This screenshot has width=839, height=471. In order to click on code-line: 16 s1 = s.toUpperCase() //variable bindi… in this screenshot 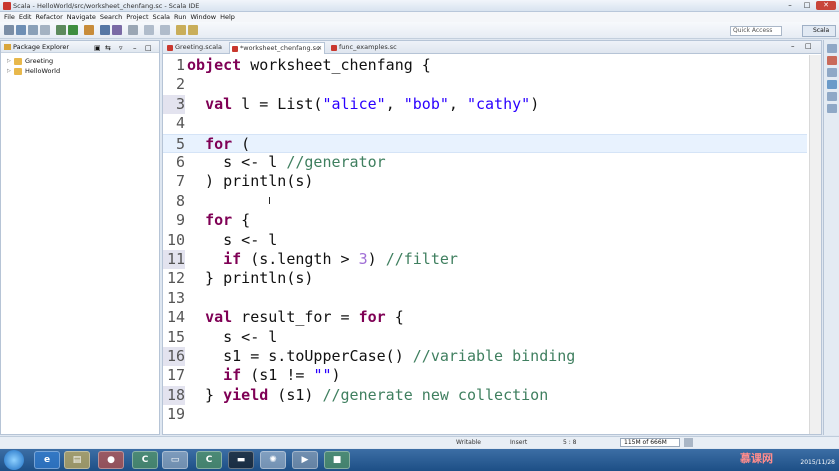, I will do `click(485, 357)`.